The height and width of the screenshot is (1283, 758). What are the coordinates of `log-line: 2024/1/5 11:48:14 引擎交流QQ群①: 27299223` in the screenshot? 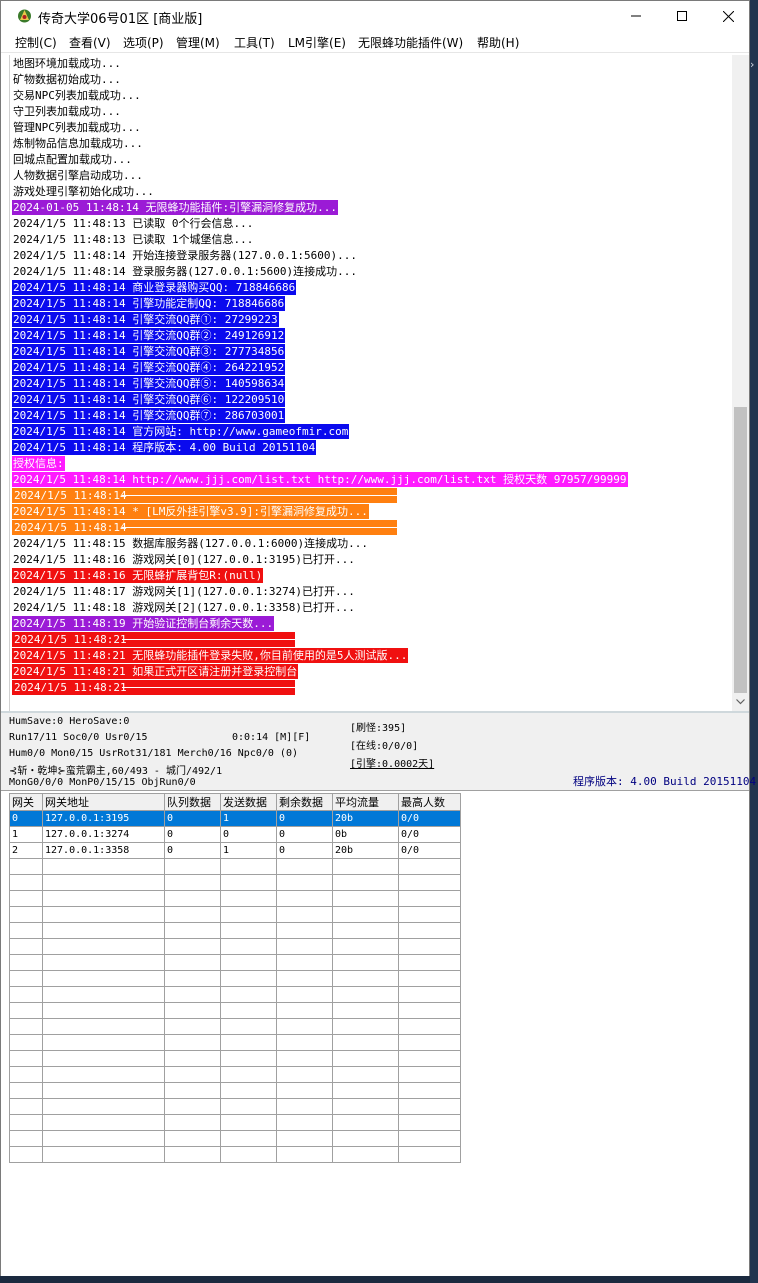 It's located at (145, 319).